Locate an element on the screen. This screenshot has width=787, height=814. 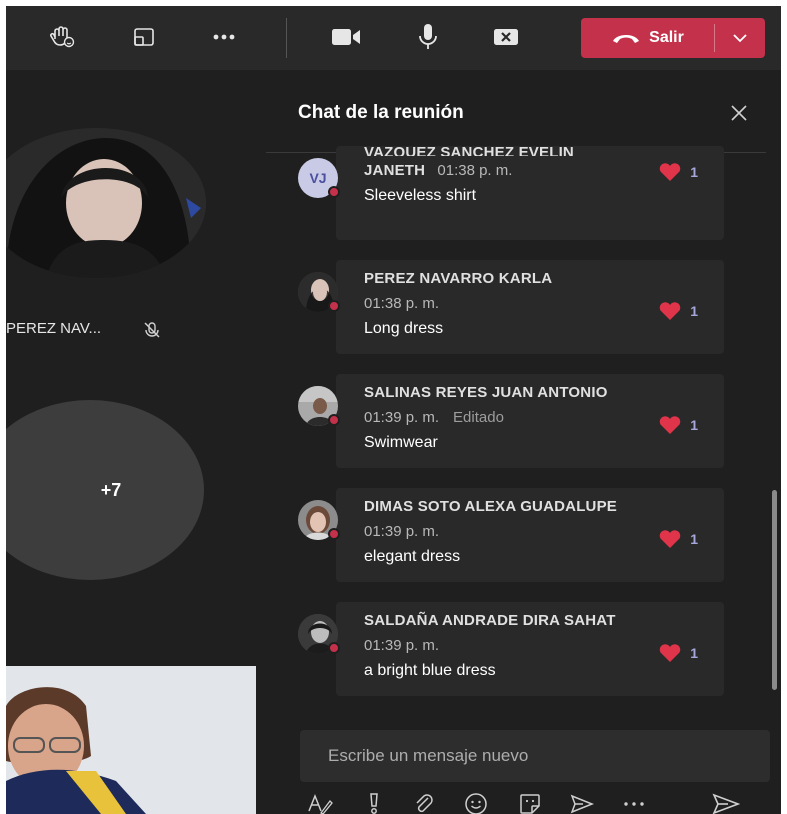
message-text: elegant dress is located at coordinates (412, 556).